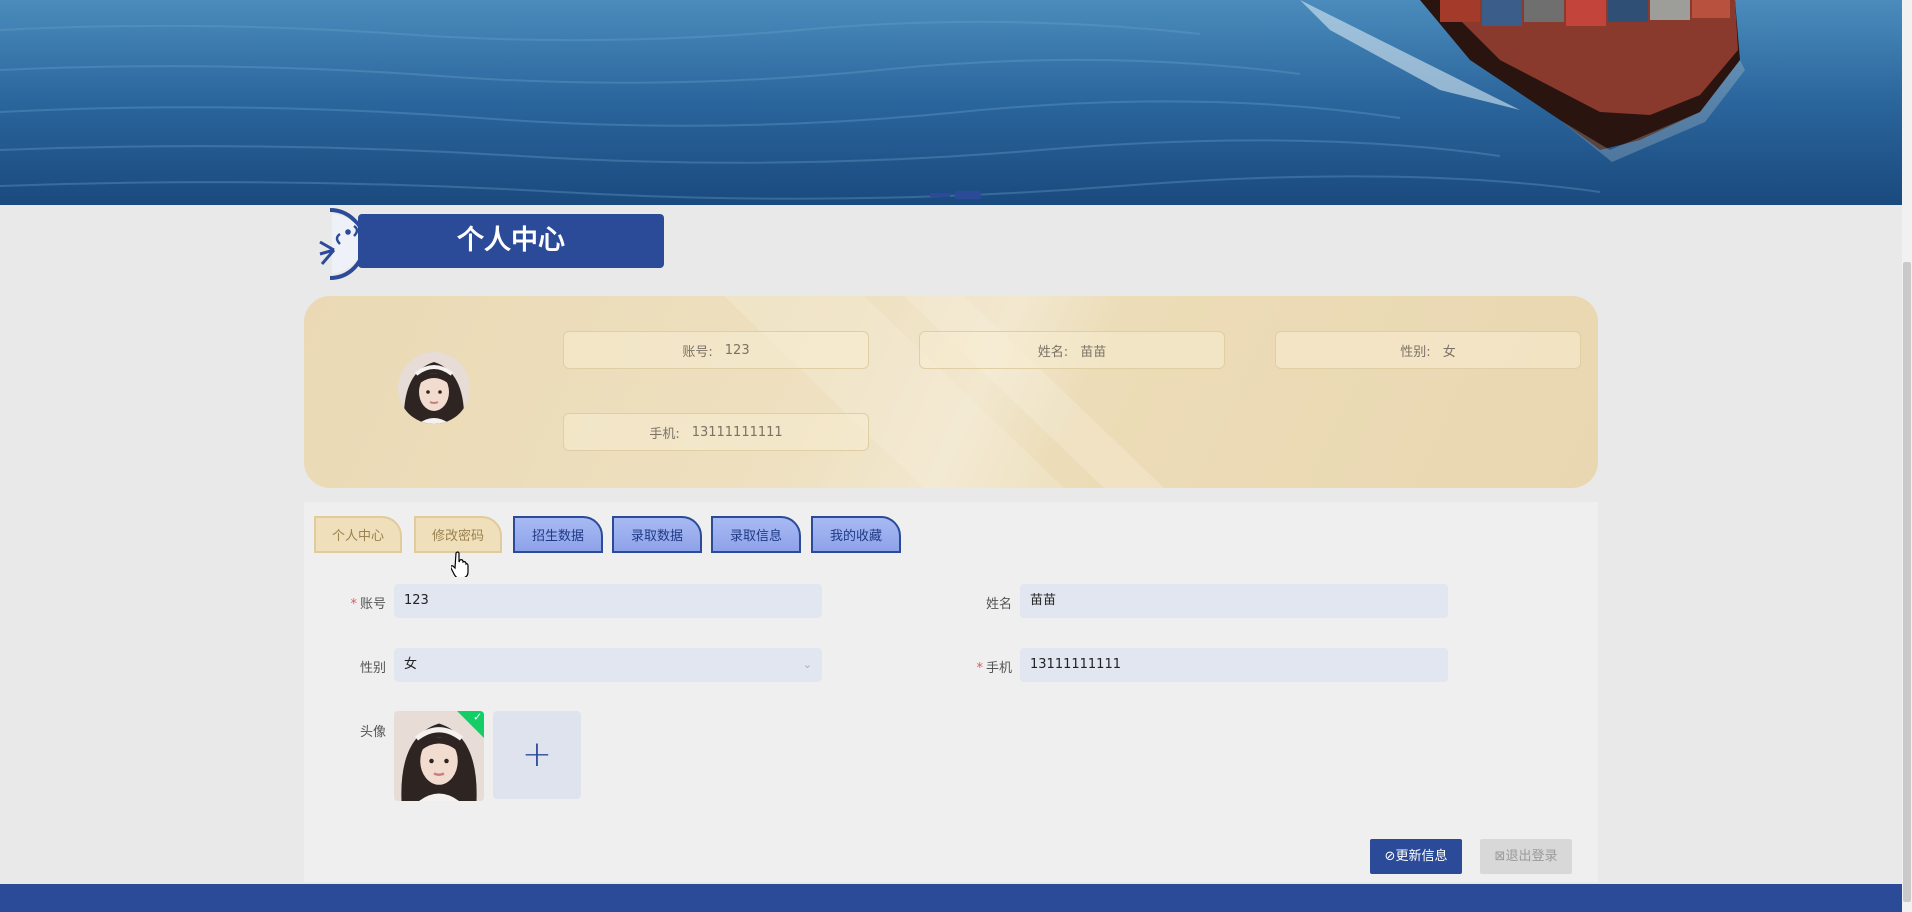 This screenshot has width=1912, height=912. Describe the element at coordinates (558, 534) in the screenshot. I see `tab-enrollment-data: 招生数据` at that location.